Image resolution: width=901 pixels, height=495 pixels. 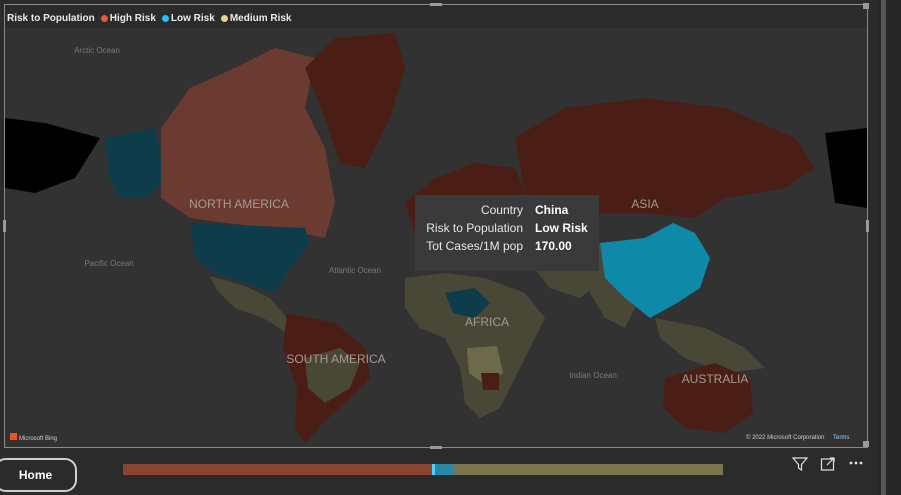 I want to click on resize-handle-top-right, so click(x=866, y=6).